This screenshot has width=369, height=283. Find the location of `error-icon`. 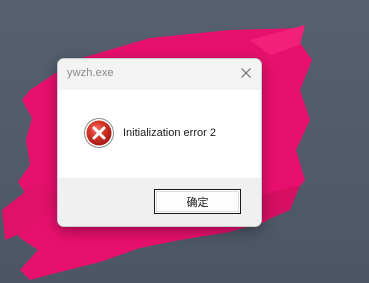

error-icon is located at coordinates (99, 133).